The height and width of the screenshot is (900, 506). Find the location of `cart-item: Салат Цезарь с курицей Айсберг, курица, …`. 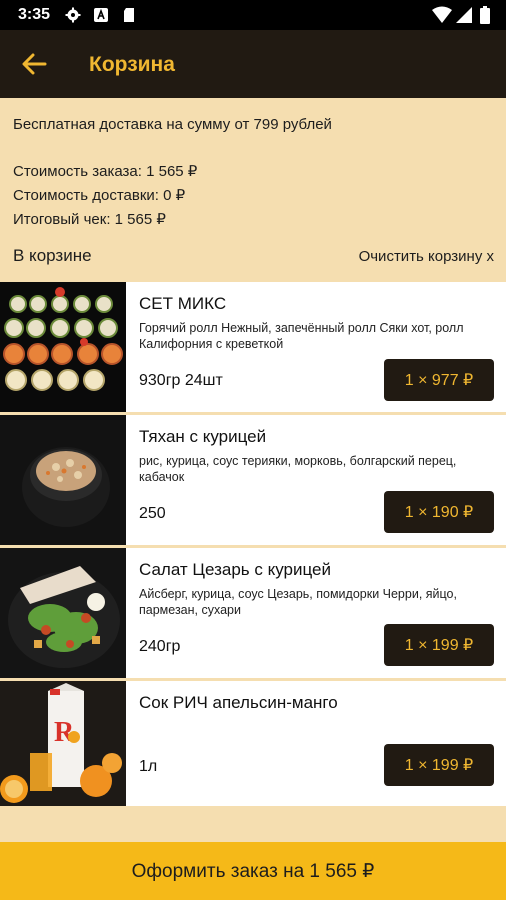

cart-item: Салат Цезарь с курицей Айсберг, курица, … is located at coordinates (253, 613).